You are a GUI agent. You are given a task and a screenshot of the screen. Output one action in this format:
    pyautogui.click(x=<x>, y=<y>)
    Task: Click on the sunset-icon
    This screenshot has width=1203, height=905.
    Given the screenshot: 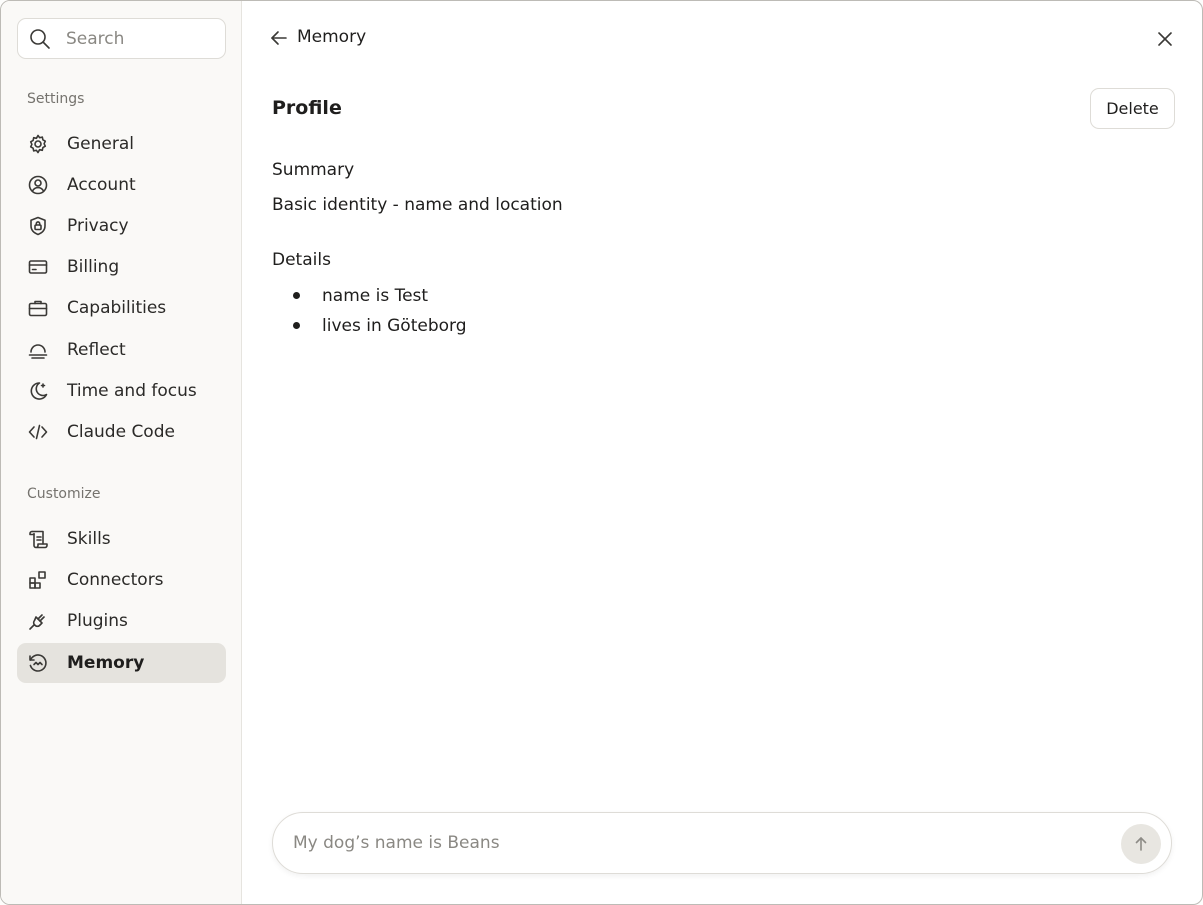 What is the action you would take?
    pyautogui.click(x=38, y=350)
    